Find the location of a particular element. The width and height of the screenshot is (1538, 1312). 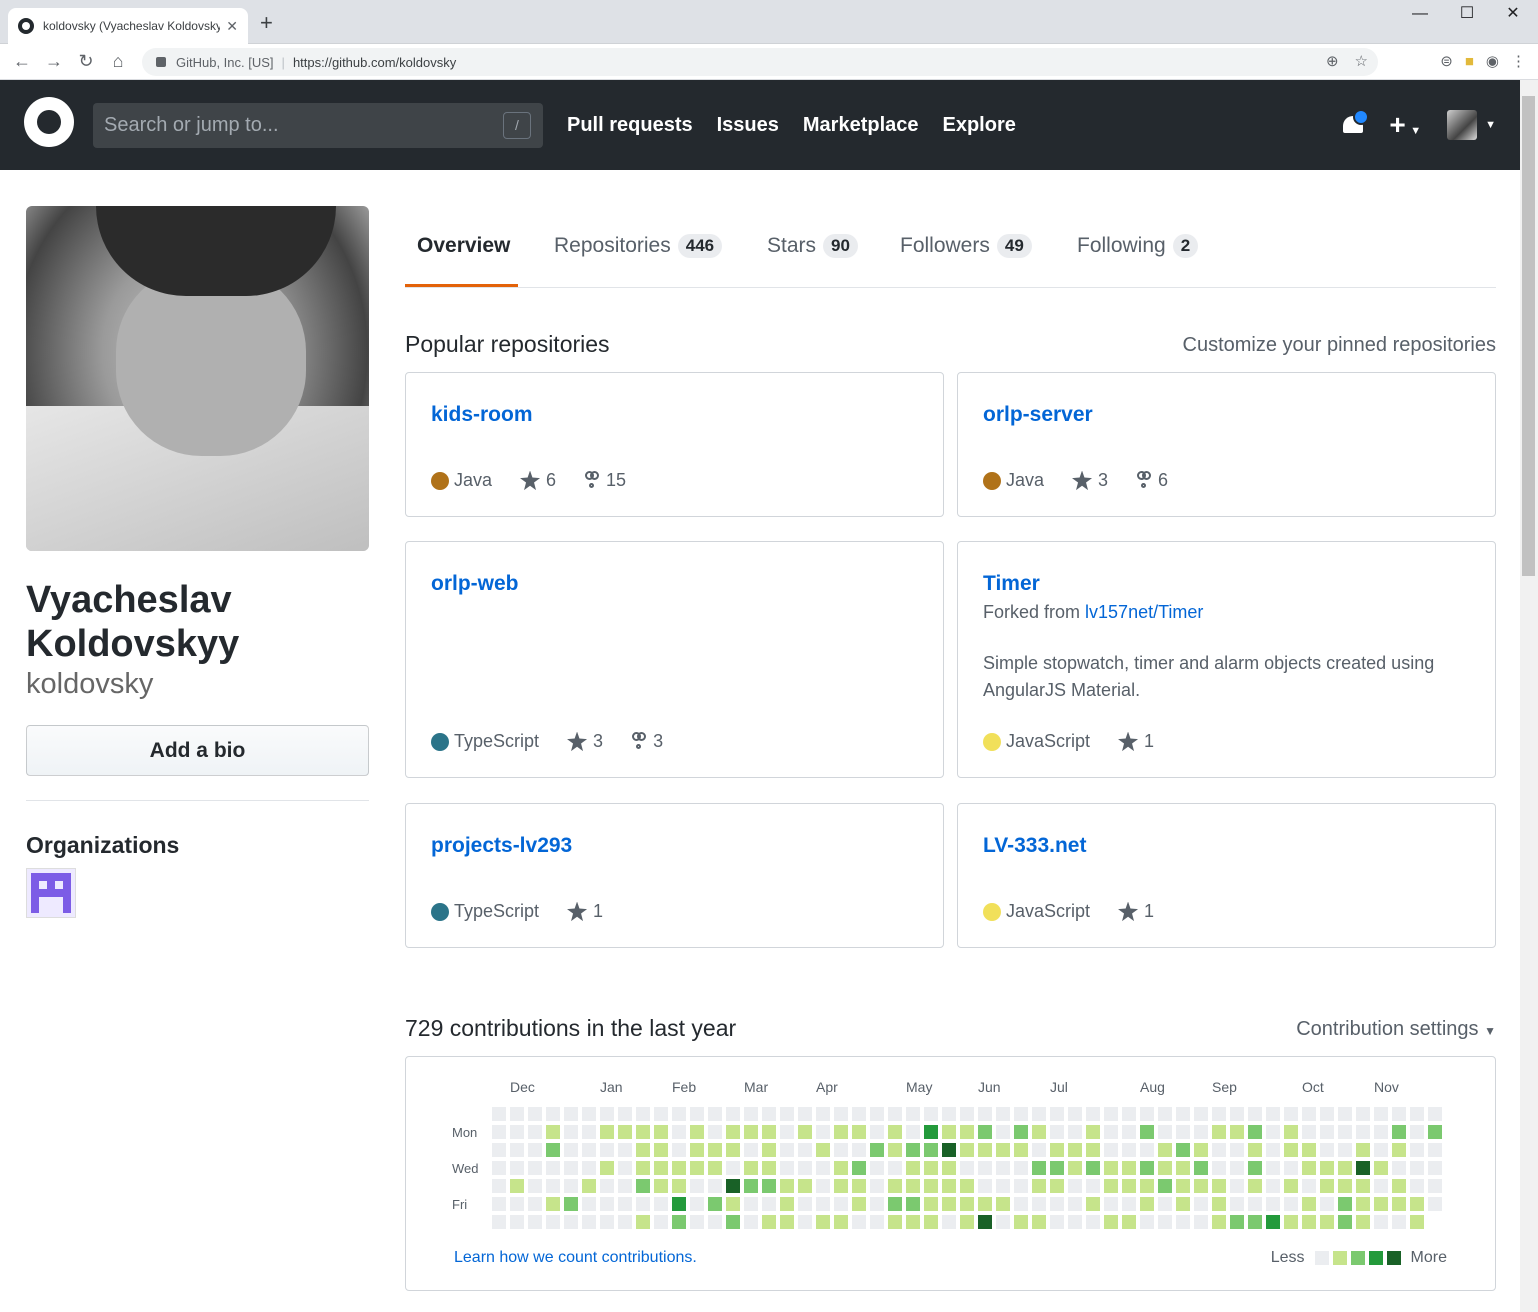

bookmark-star-icon: ☆ is located at coordinates (1361, 61).